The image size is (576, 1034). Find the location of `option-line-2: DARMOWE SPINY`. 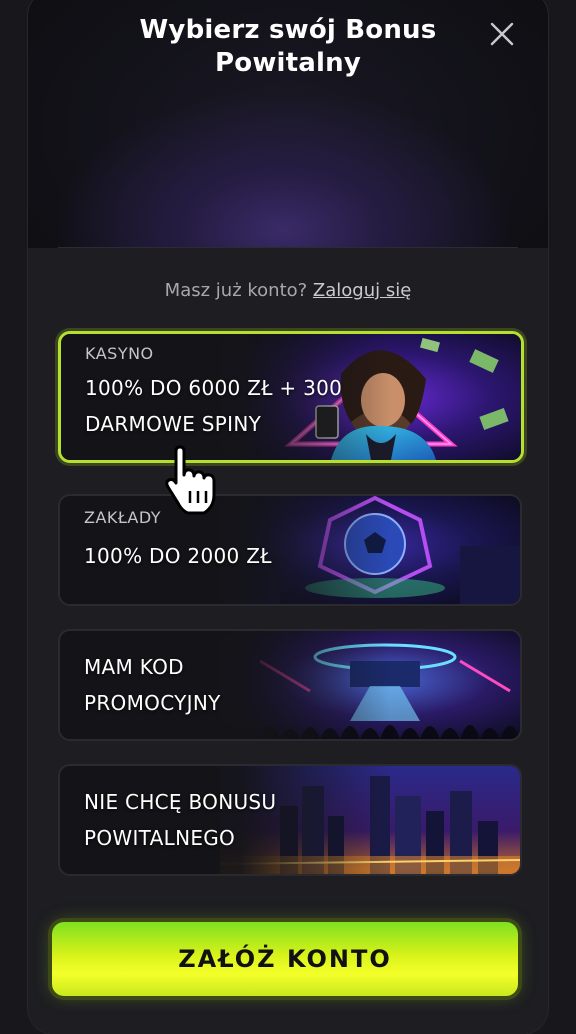

option-line-2: DARMOWE SPINY is located at coordinates (173, 424).